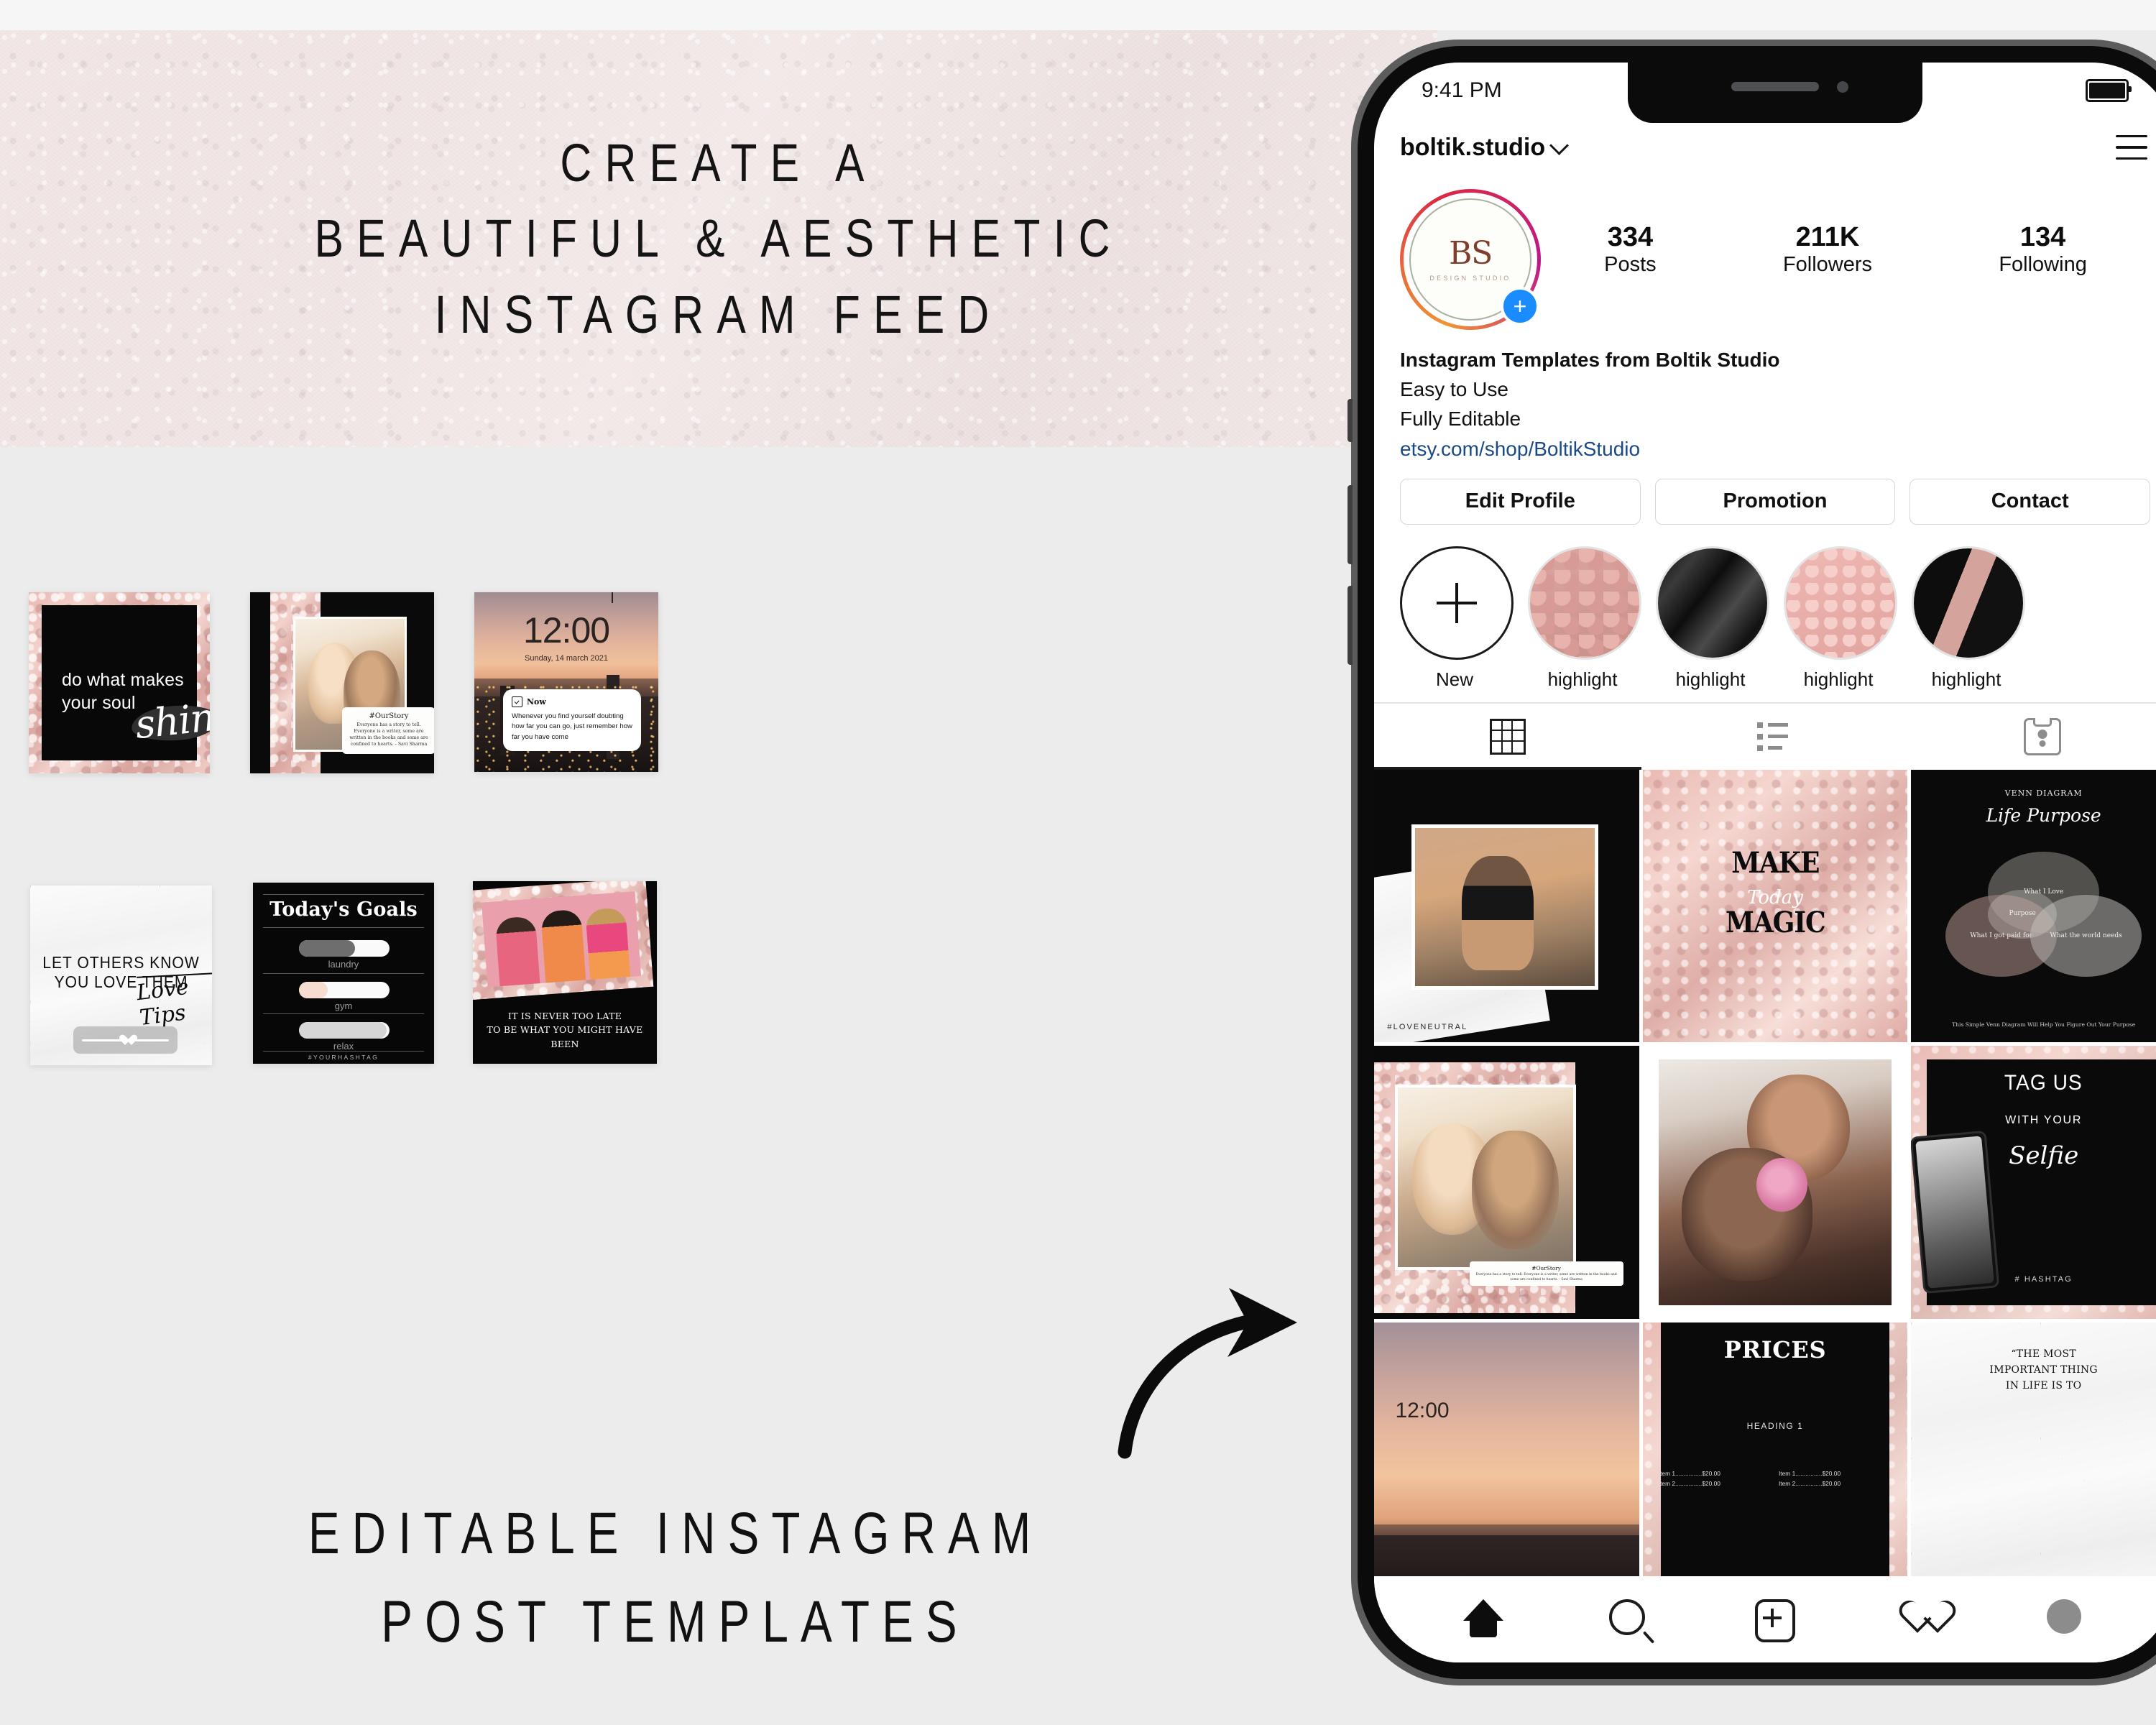 The height and width of the screenshot is (1725, 2156). I want to click on bio-link: etsy.com/shop/BoltikStudio, so click(1775, 449).